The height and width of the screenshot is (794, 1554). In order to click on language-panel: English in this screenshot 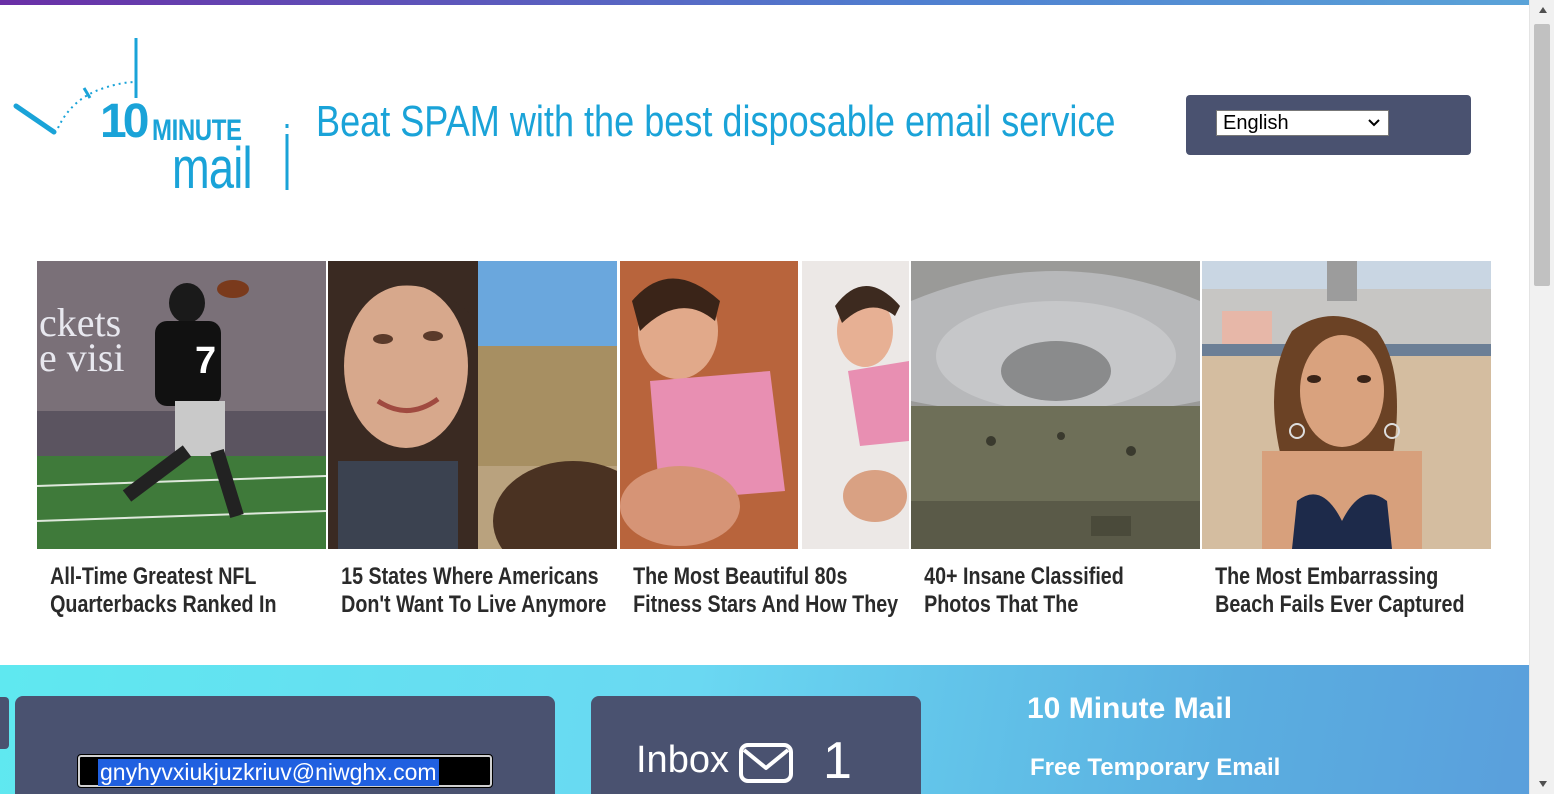, I will do `click(1328, 125)`.